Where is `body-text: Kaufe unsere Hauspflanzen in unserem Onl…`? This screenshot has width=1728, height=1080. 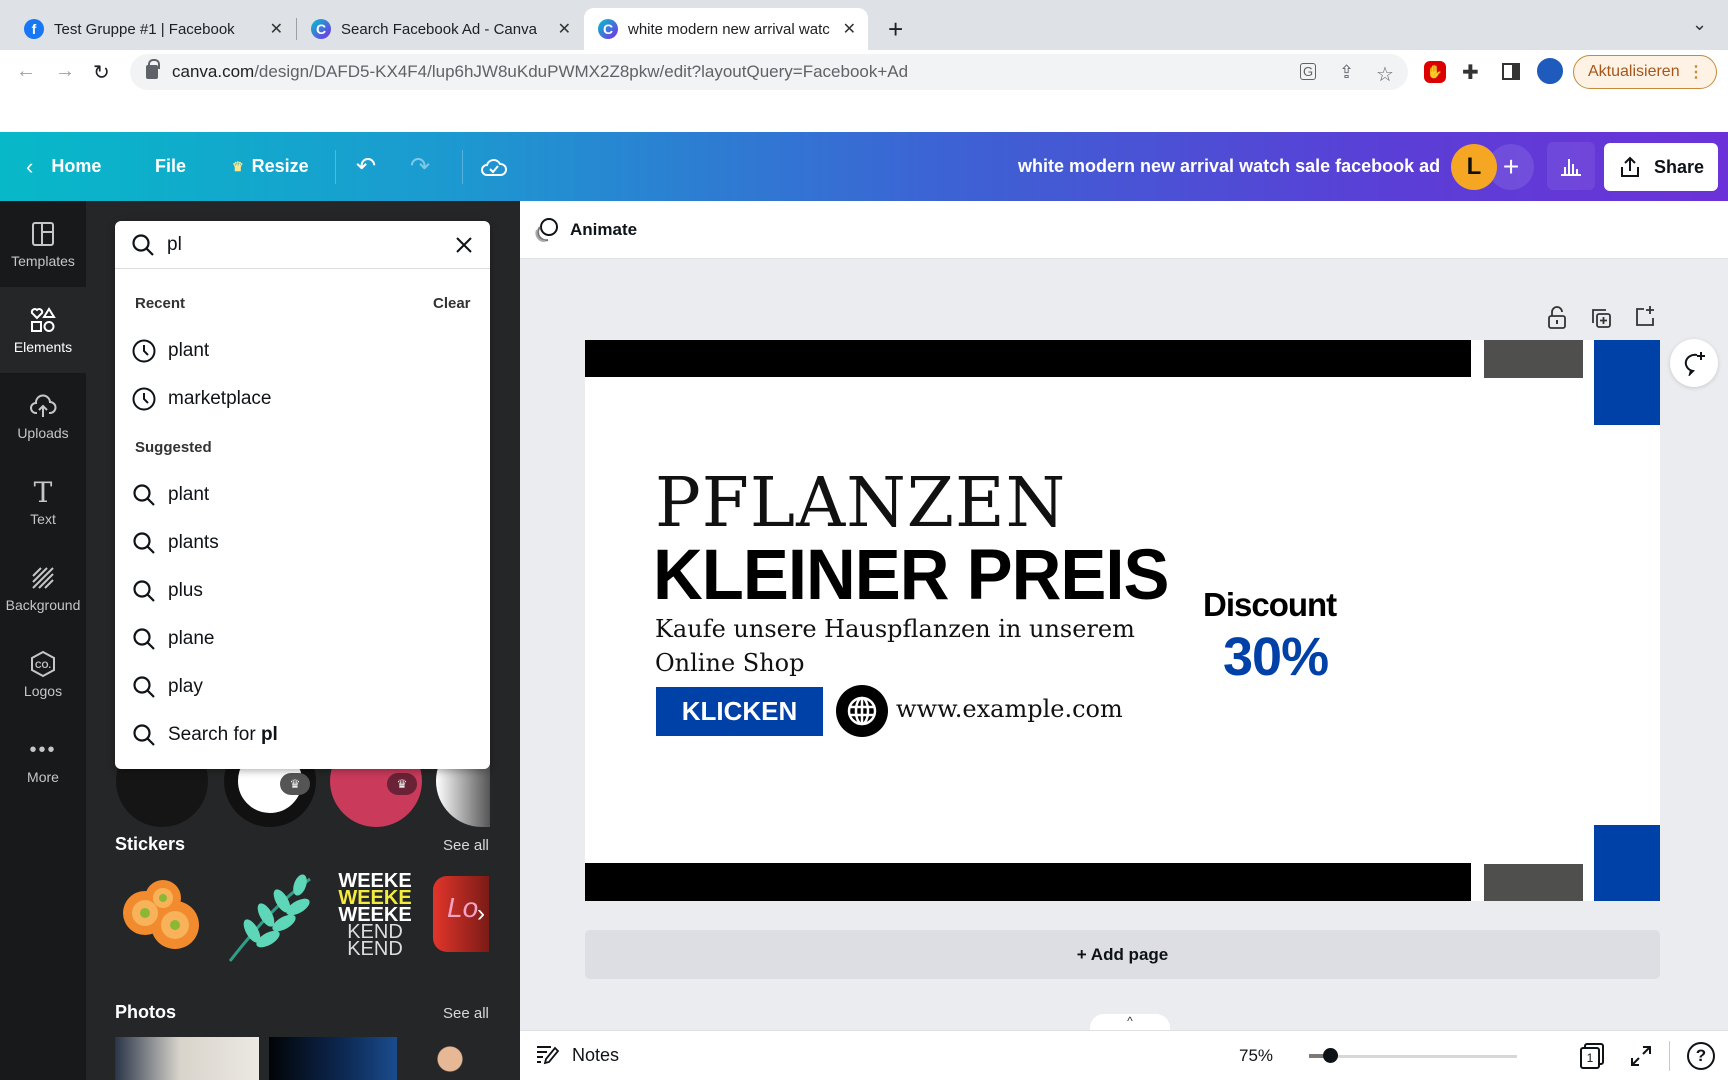
body-text: Kaufe unsere Hauspflanzen in unserem Onl… is located at coordinates (895, 646).